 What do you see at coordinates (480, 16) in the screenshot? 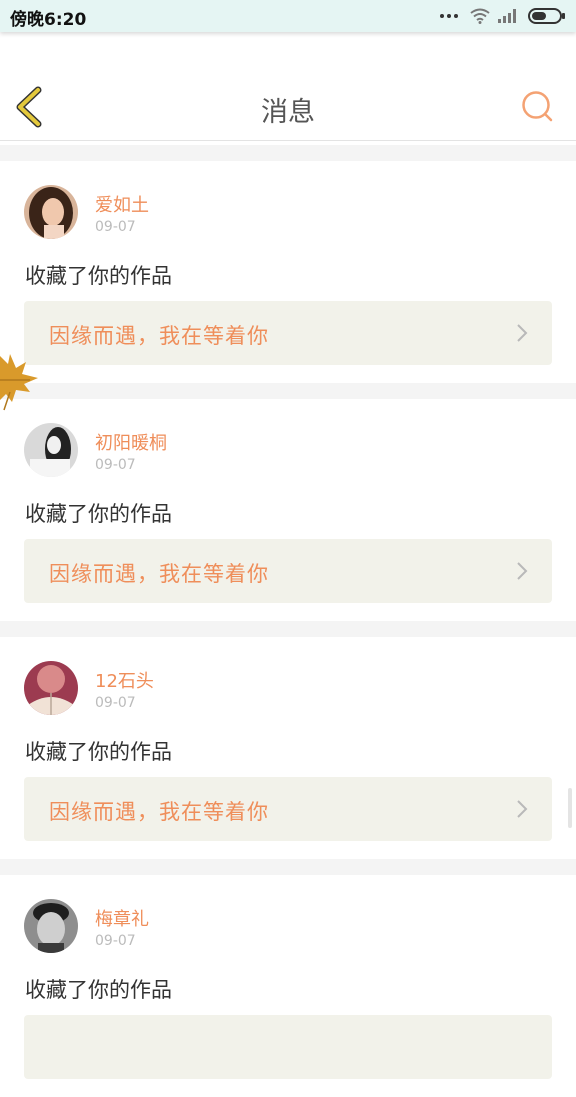
I see `wifi-icon` at bounding box center [480, 16].